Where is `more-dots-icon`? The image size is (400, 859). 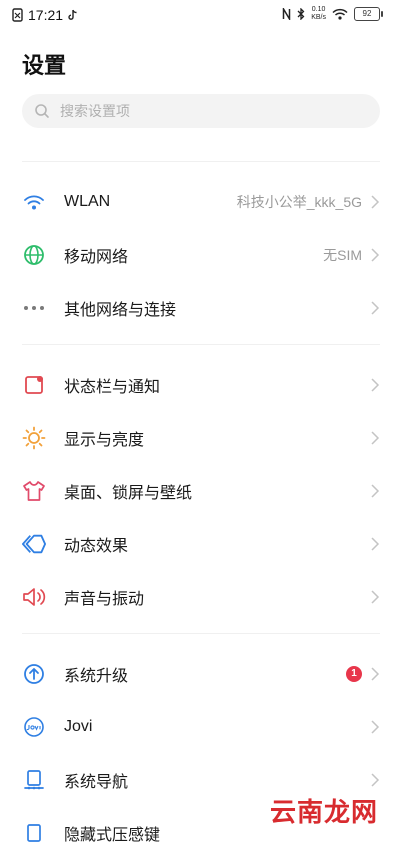
more-dots-icon is located at coordinates (34, 308).